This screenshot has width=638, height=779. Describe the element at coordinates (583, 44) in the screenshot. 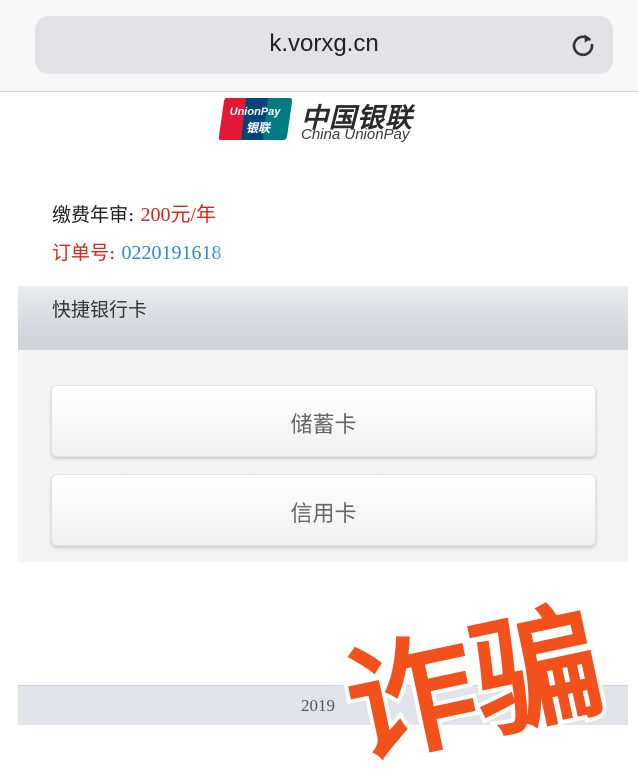

I see `reload-icon` at that location.